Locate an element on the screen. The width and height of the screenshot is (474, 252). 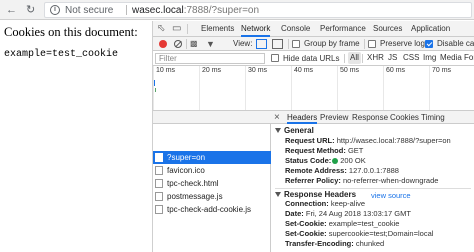
general-section-toggle: General is located at coordinates (294, 130).